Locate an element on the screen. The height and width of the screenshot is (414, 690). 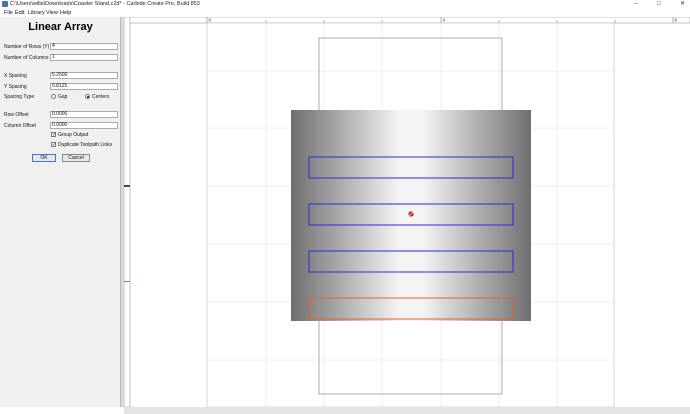
centers-radio is located at coordinates (87, 96).